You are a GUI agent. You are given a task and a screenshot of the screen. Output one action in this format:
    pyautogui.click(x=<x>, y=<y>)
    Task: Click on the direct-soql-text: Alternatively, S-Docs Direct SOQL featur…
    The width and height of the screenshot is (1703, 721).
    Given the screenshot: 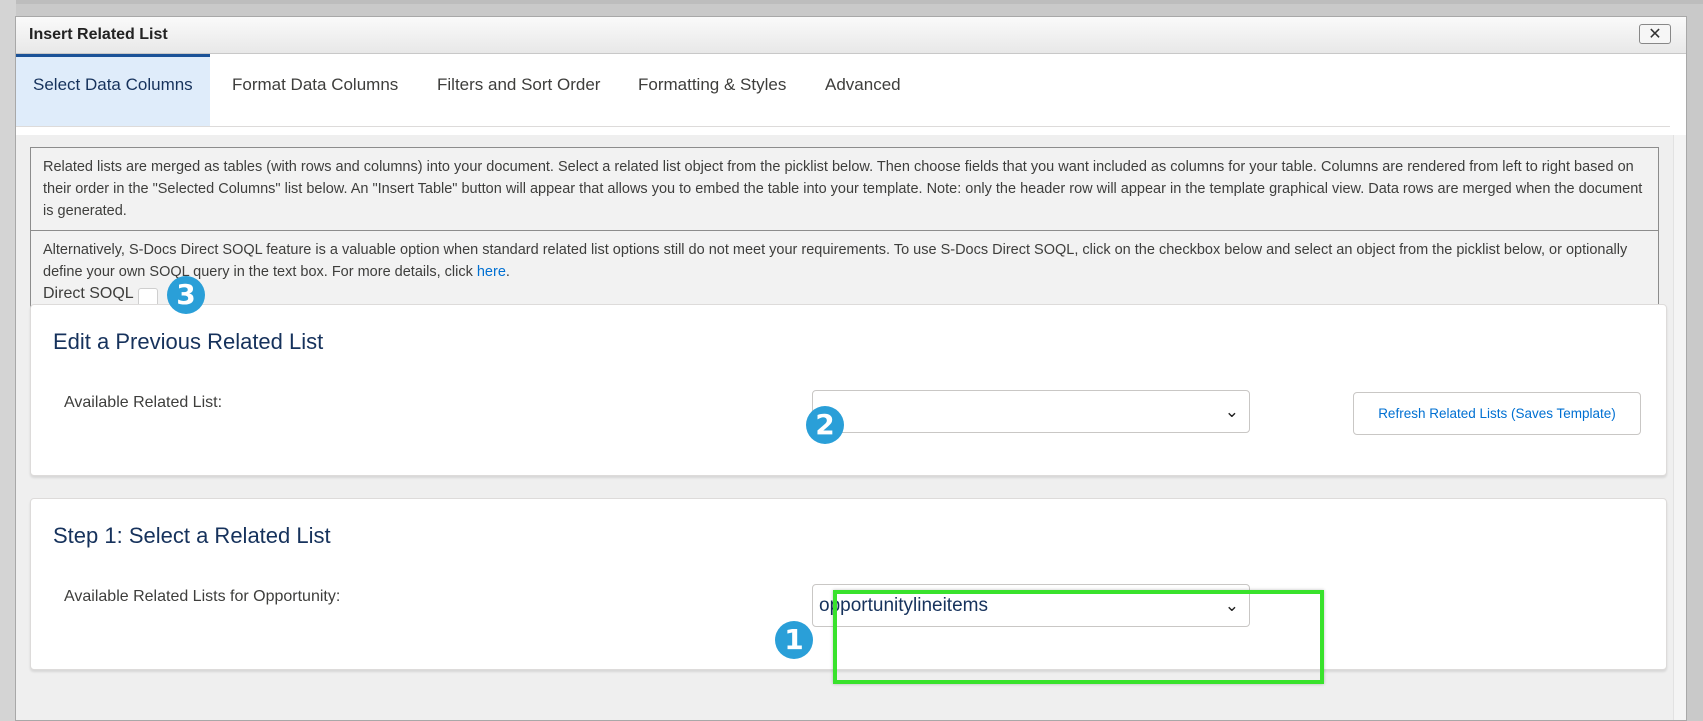 What is the action you would take?
    pyautogui.click(x=844, y=258)
    